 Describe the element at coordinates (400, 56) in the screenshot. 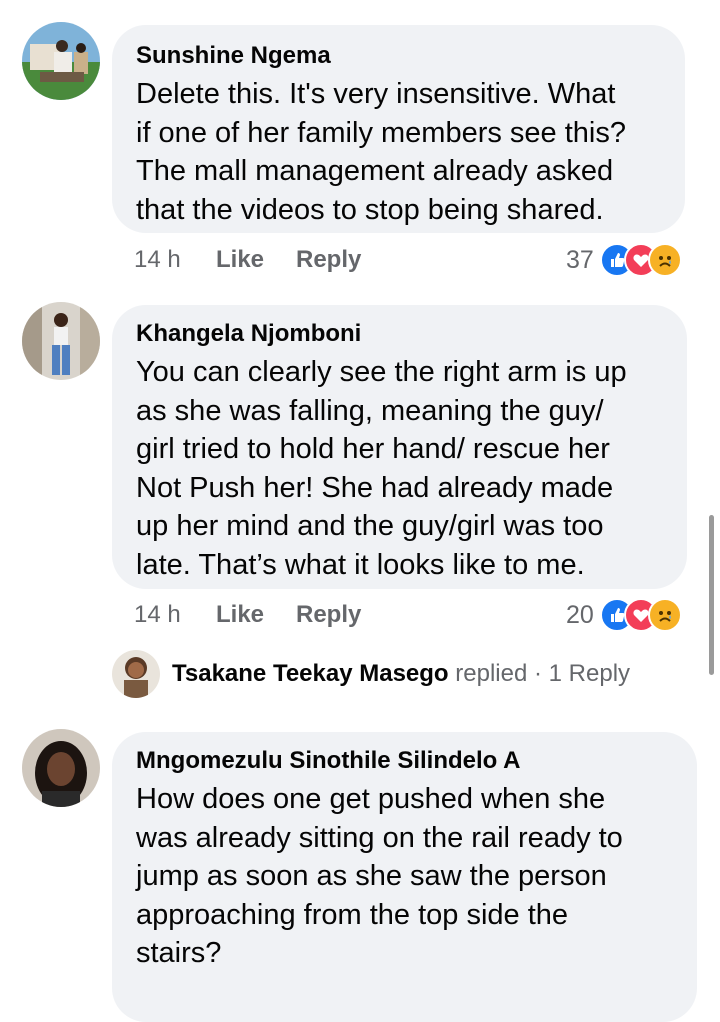

I see `comment-author: Sunshine Ngema` at that location.